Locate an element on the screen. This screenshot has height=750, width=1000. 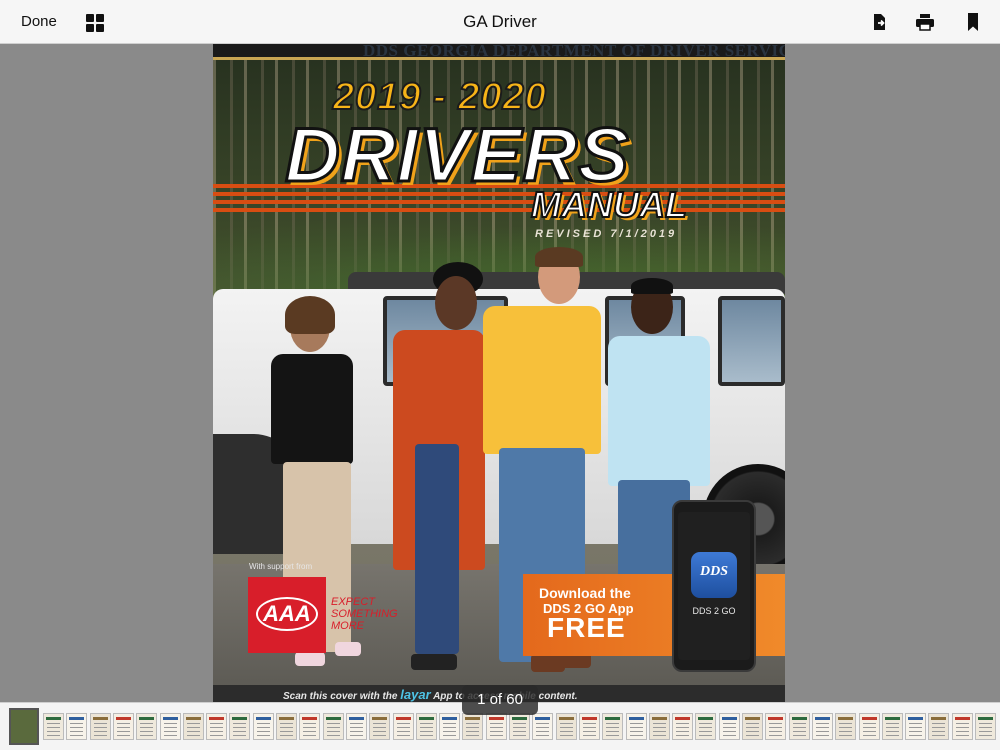
support-text: With support from is located at coordinates (281, 566).